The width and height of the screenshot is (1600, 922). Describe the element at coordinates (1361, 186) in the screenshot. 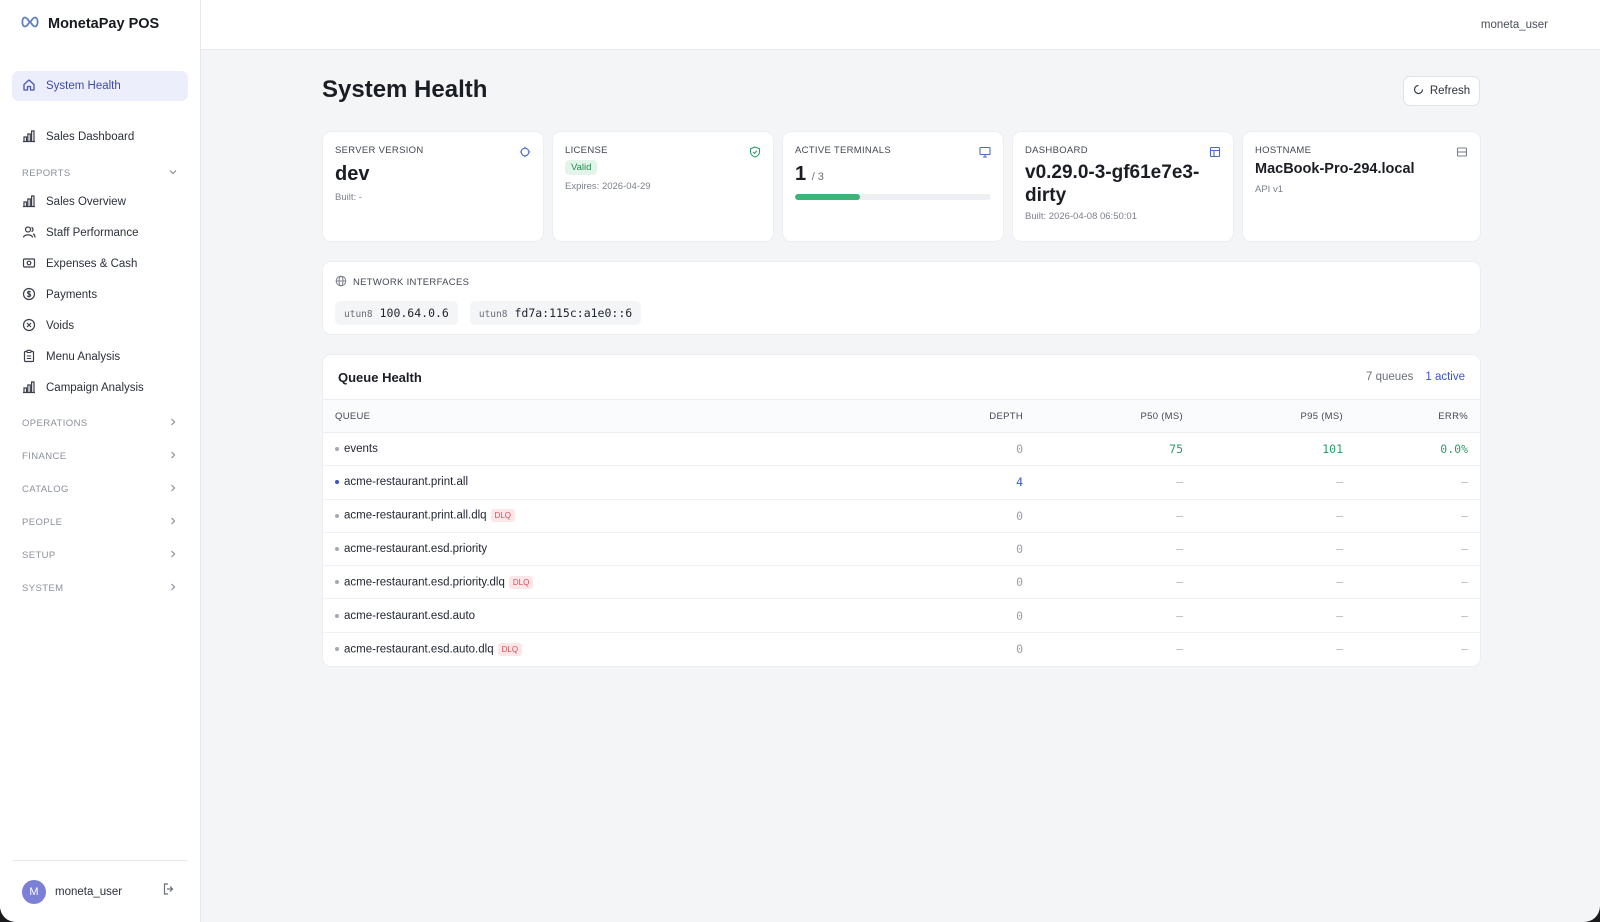

I see `card-hostname: HOSTNAME MacBook-Pro-294.local API v1` at that location.